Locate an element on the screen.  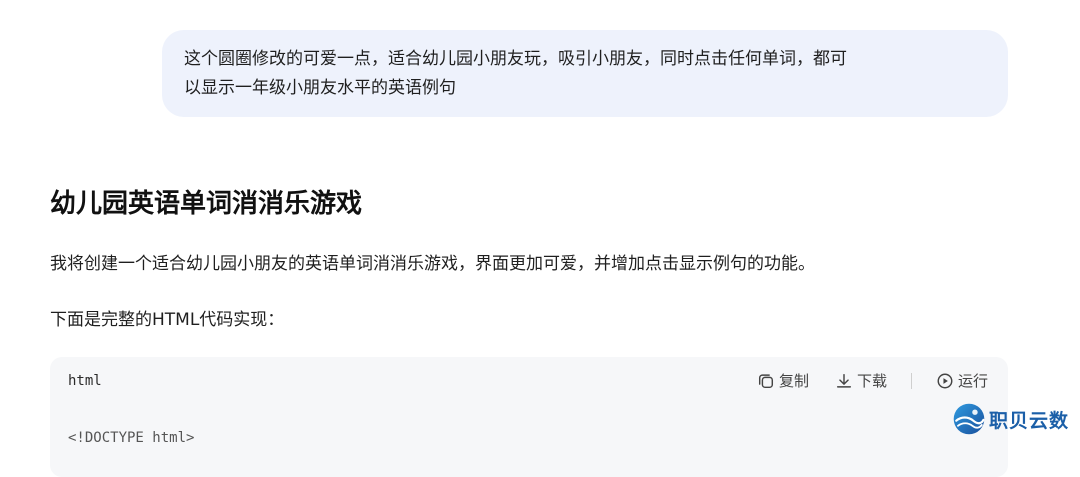
copy-icon is located at coordinates (765, 380).